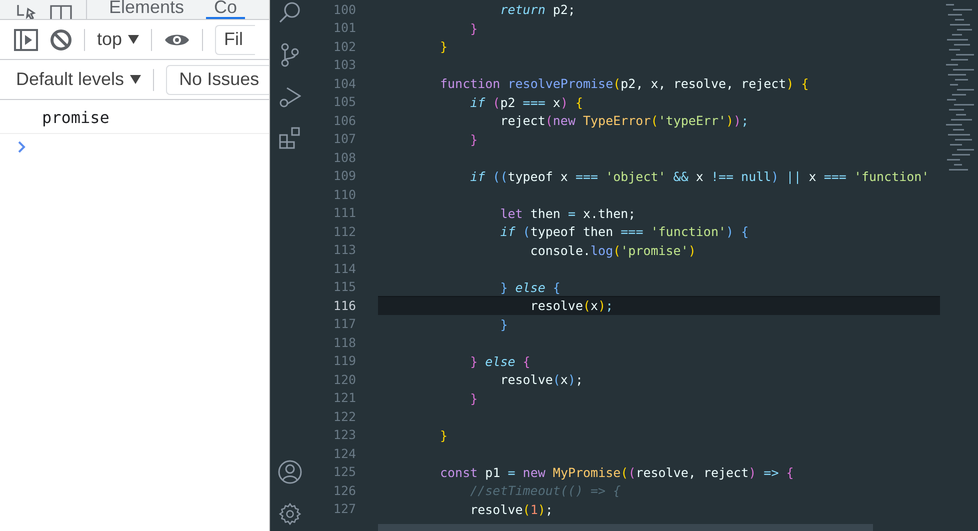 This screenshot has height=531, width=978. I want to click on line-number: 121, so click(344, 398).